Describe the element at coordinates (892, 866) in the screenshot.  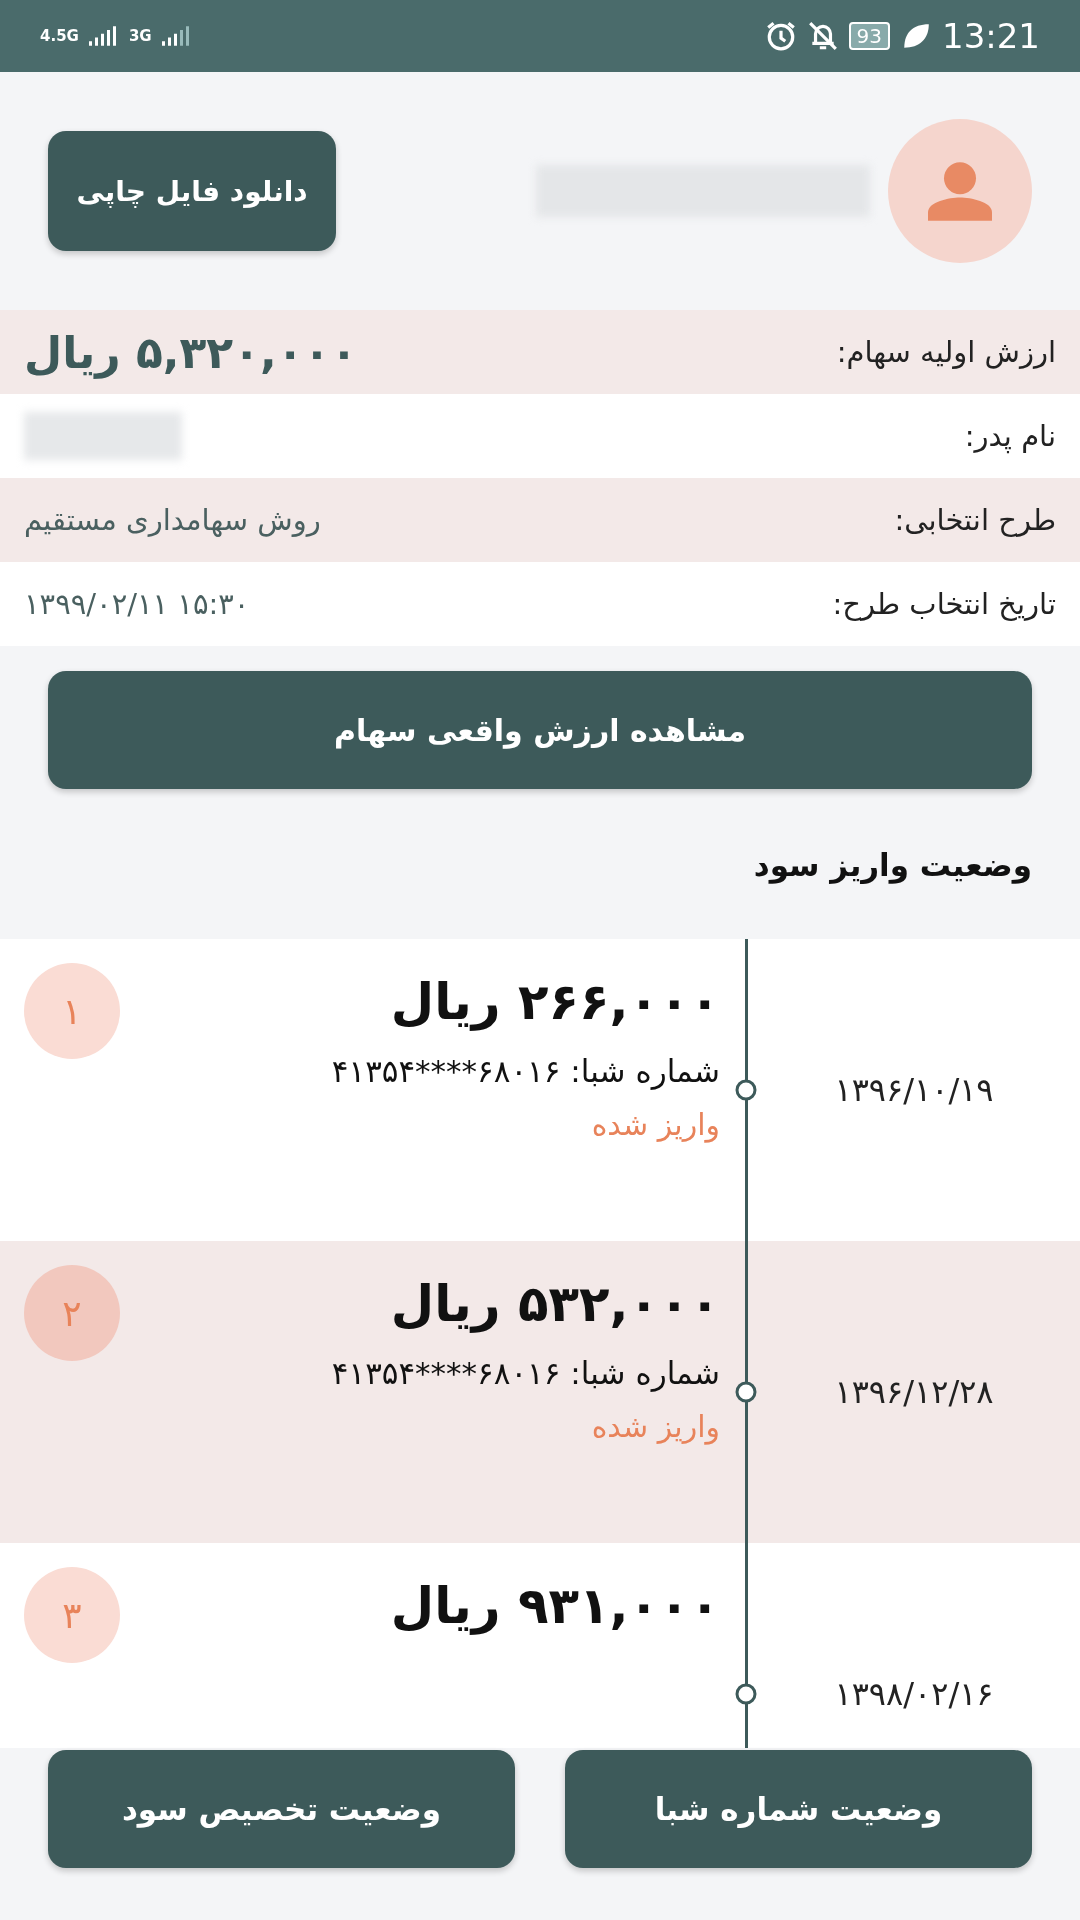
I see `section-title: وضعیت واریز سود` at that location.